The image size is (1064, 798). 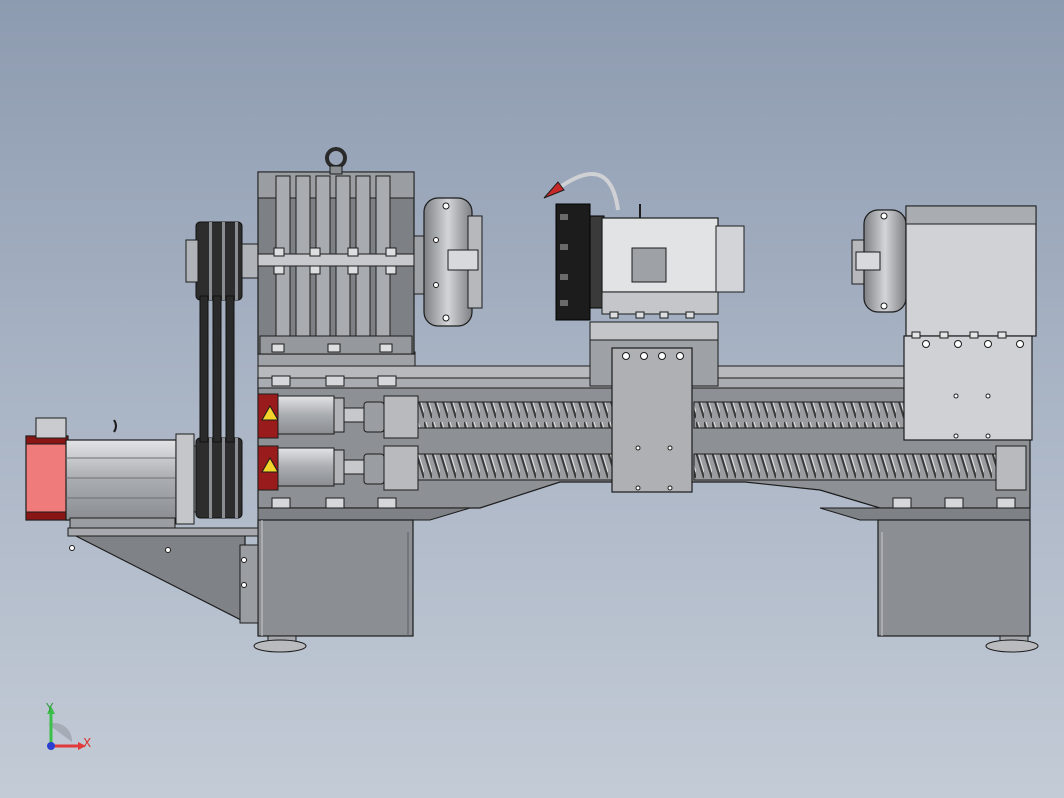 What do you see at coordinates (335, 578) in the screenshot?
I see `left-base-leg` at bounding box center [335, 578].